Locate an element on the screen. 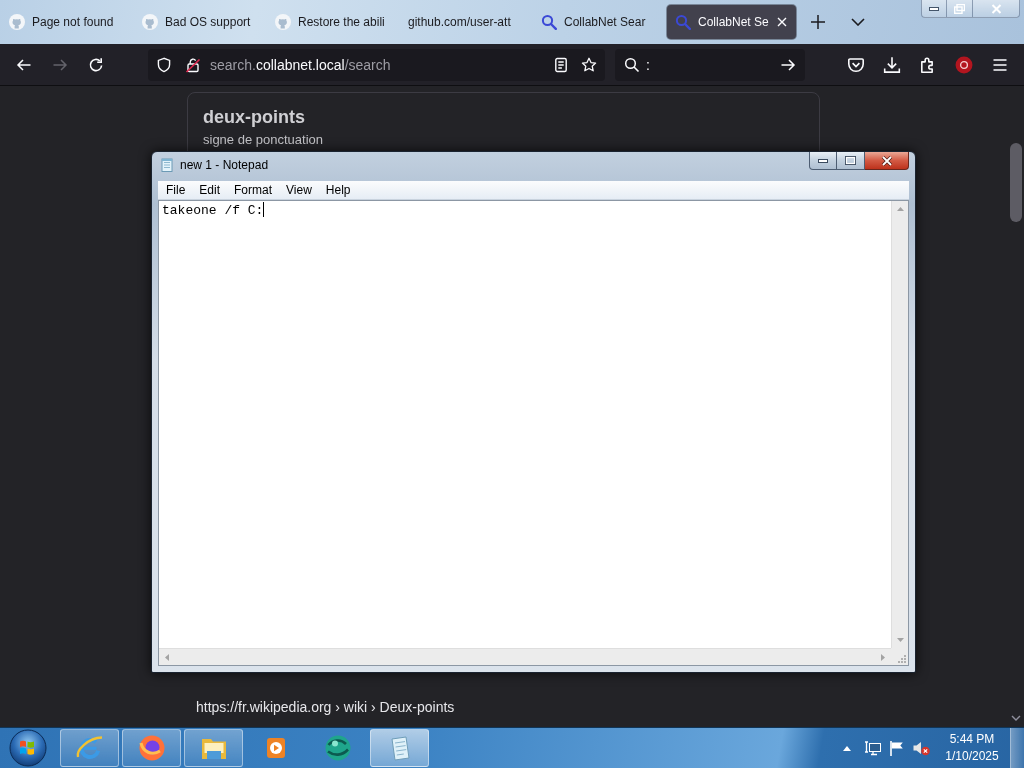 This screenshot has height=768, width=1024. plus-icon is located at coordinates (818, 22).